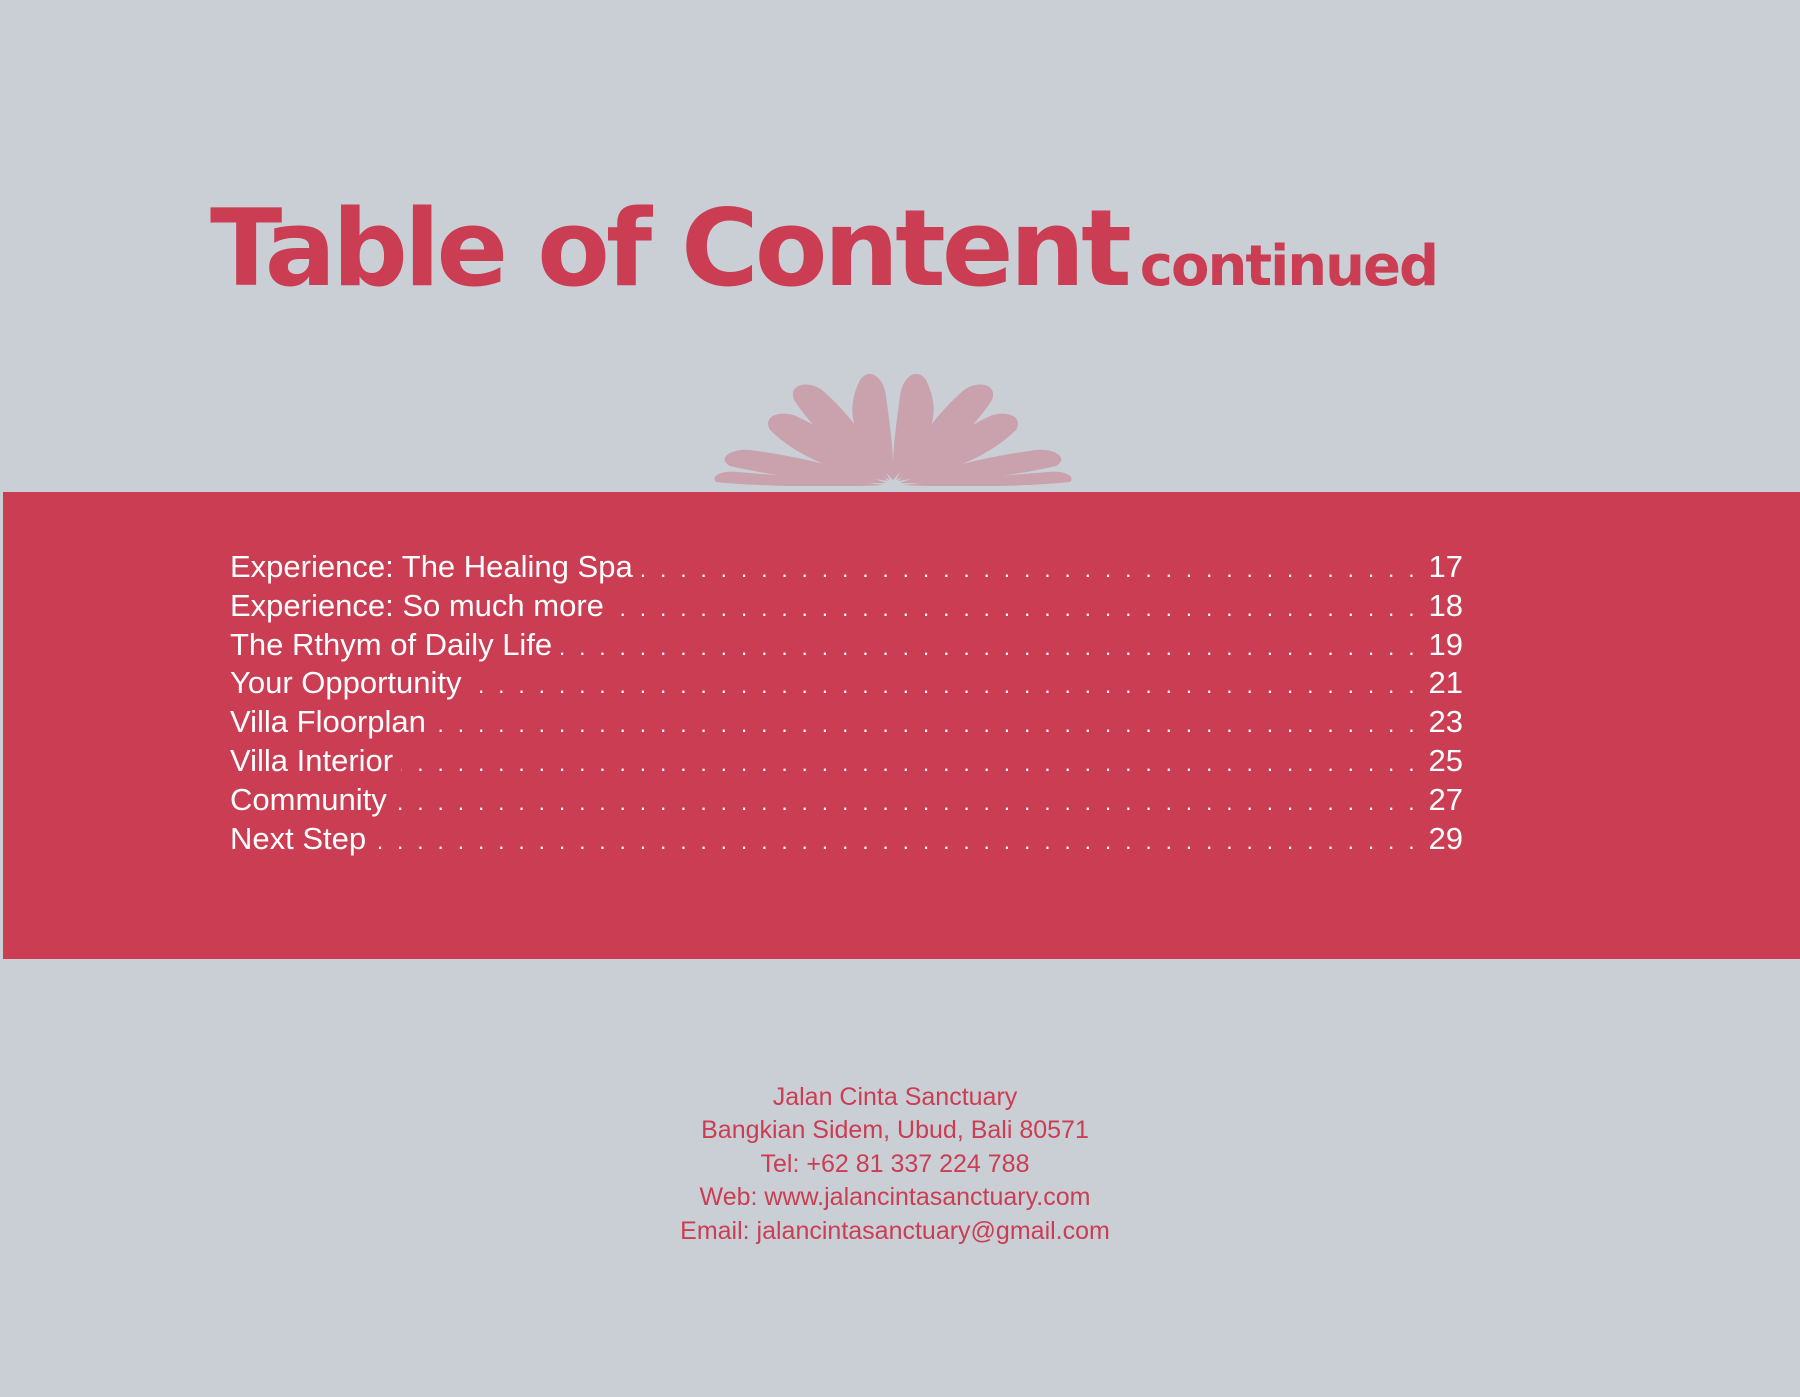 This screenshot has width=1800, height=1397. I want to click on title-main: Table of Content, so click(671, 248).